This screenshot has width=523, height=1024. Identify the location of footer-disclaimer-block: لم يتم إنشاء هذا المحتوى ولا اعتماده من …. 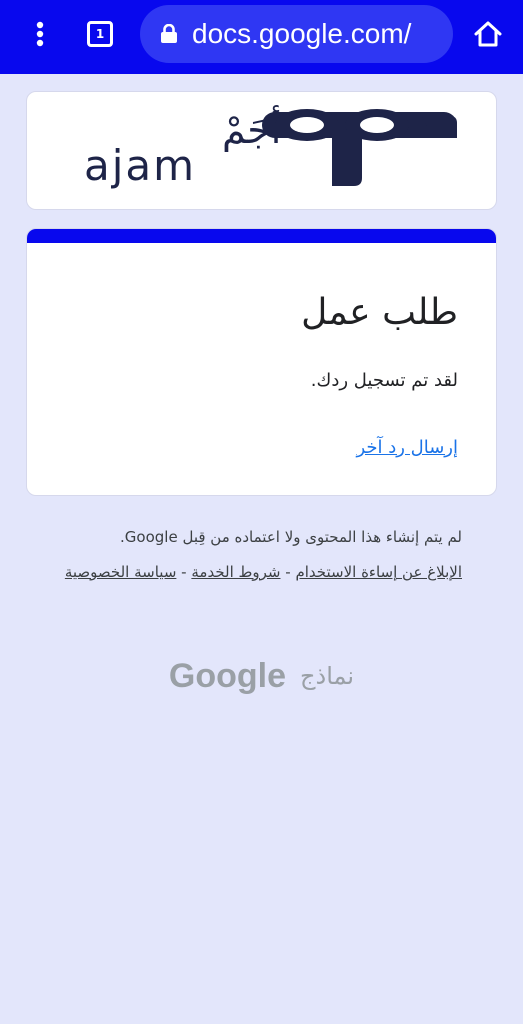
(251, 555).